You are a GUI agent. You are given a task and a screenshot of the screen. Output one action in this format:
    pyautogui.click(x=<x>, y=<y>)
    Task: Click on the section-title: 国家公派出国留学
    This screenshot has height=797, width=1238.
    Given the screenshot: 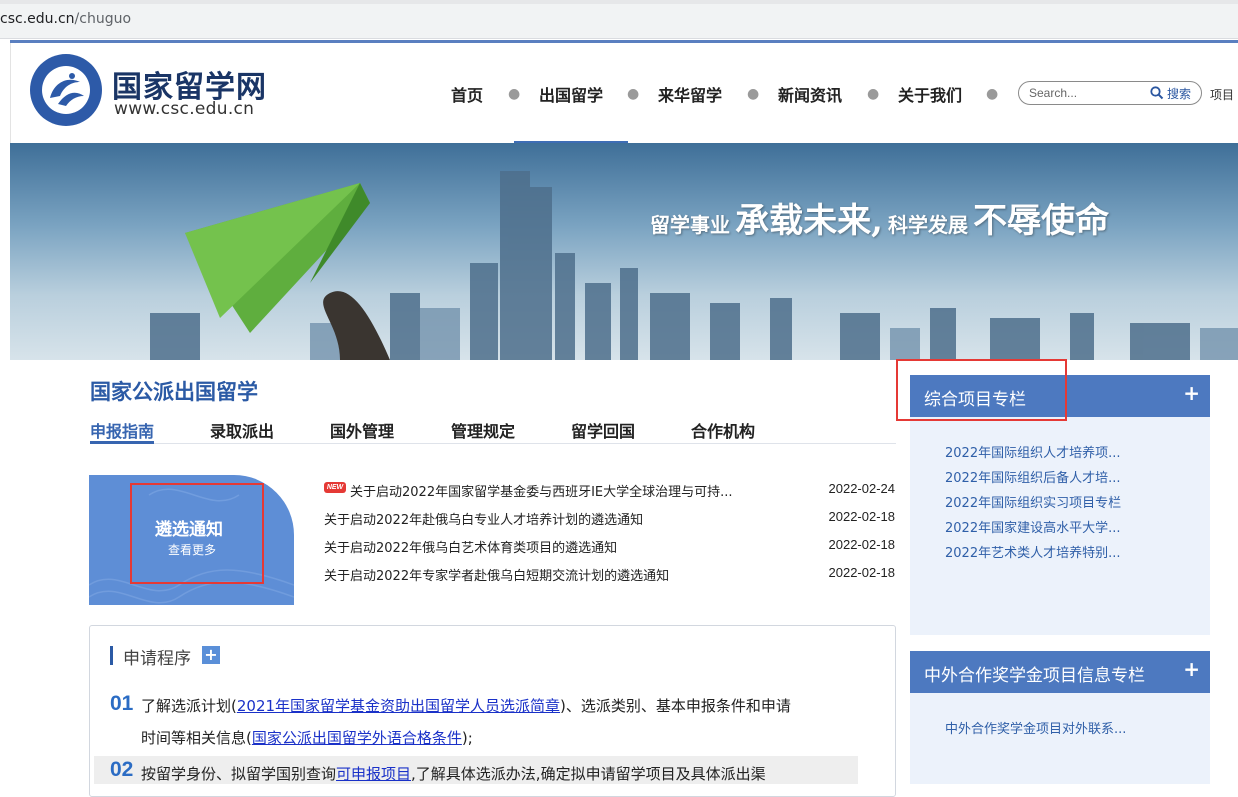 What is the action you would take?
    pyautogui.click(x=174, y=392)
    